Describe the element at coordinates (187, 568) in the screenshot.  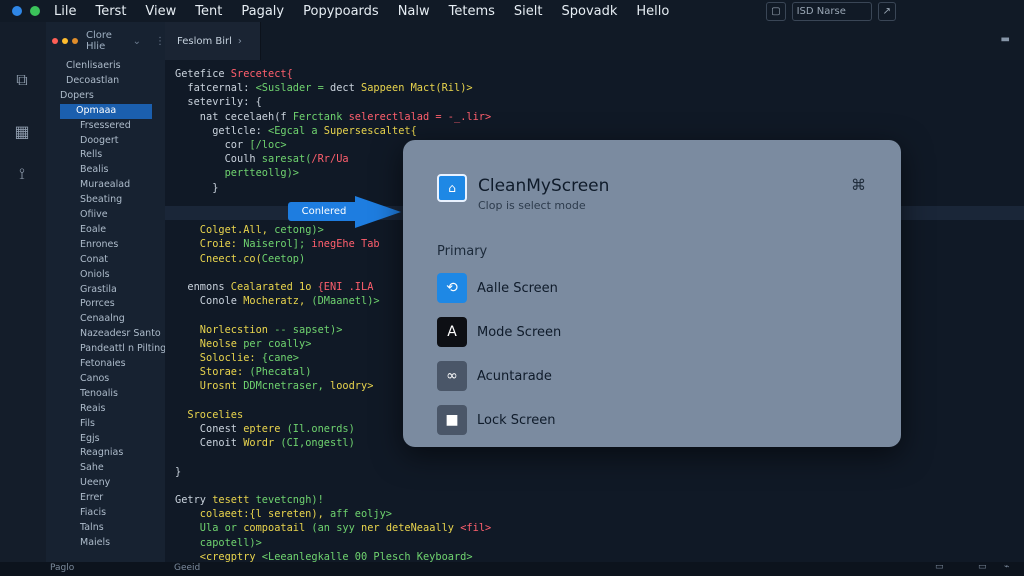
I see `status-middle: Geeid` at that location.